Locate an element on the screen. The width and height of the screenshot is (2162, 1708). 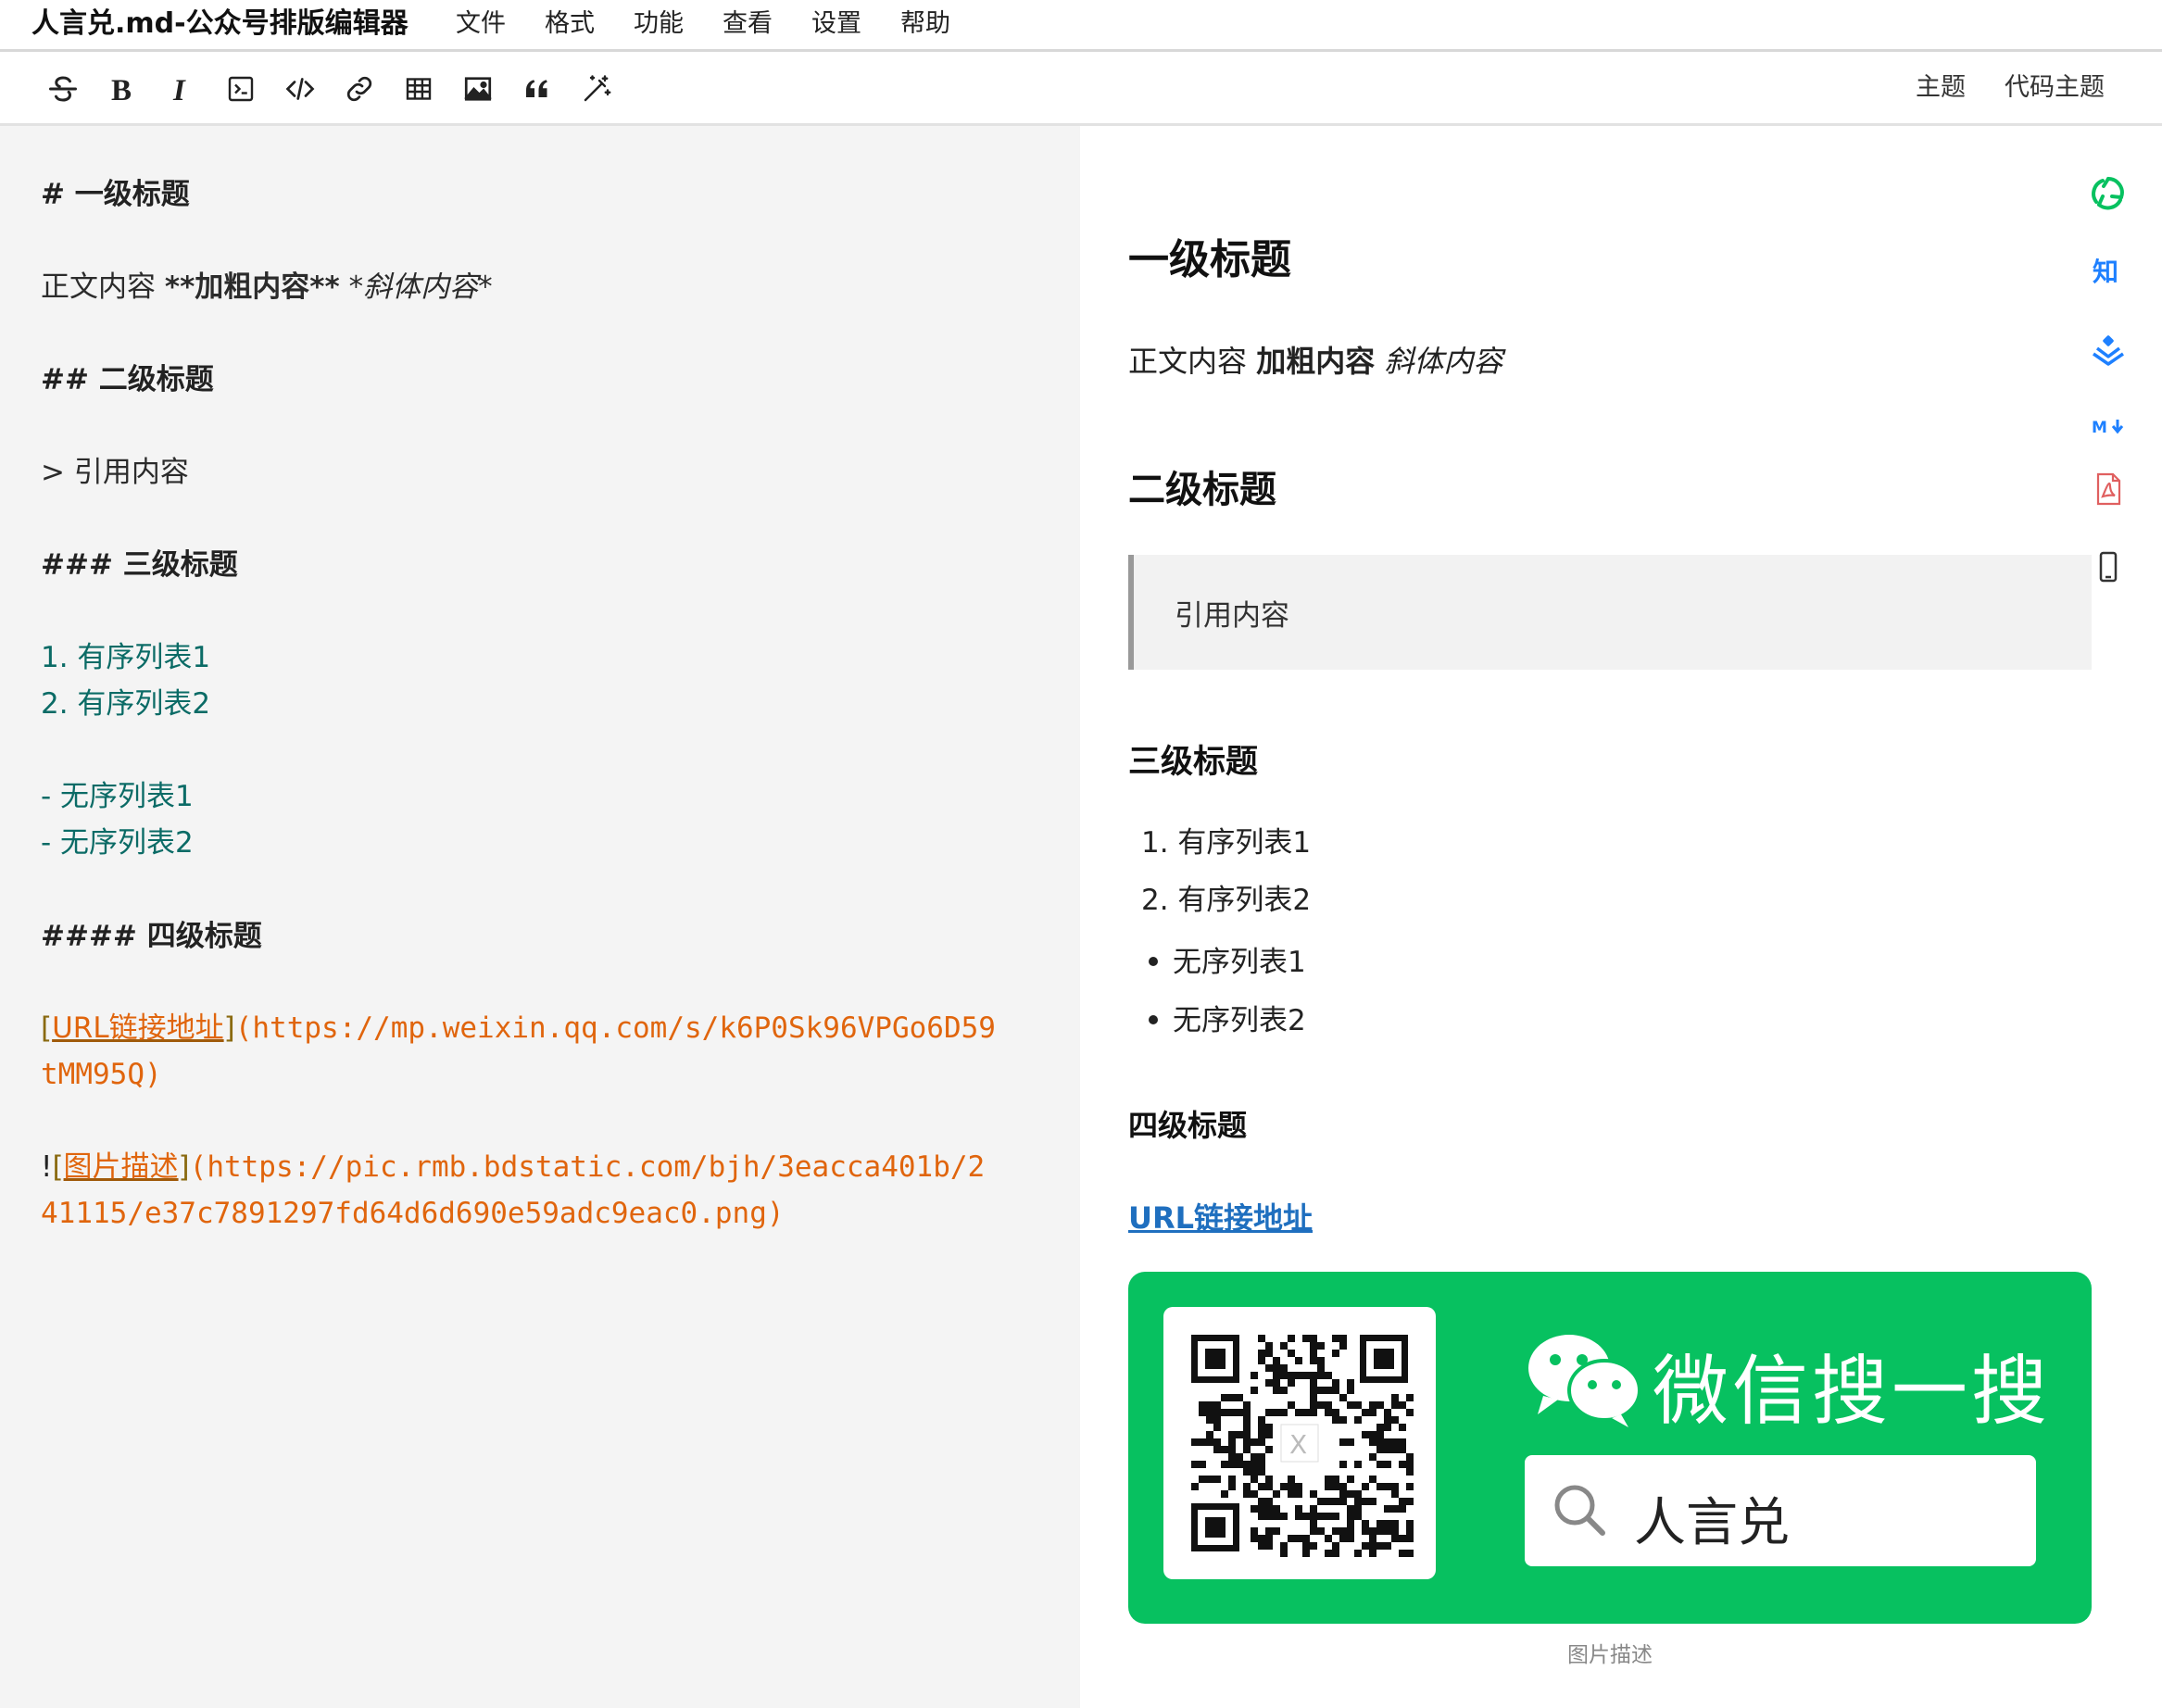
wechat-logo-icon is located at coordinates (1584, 1380).